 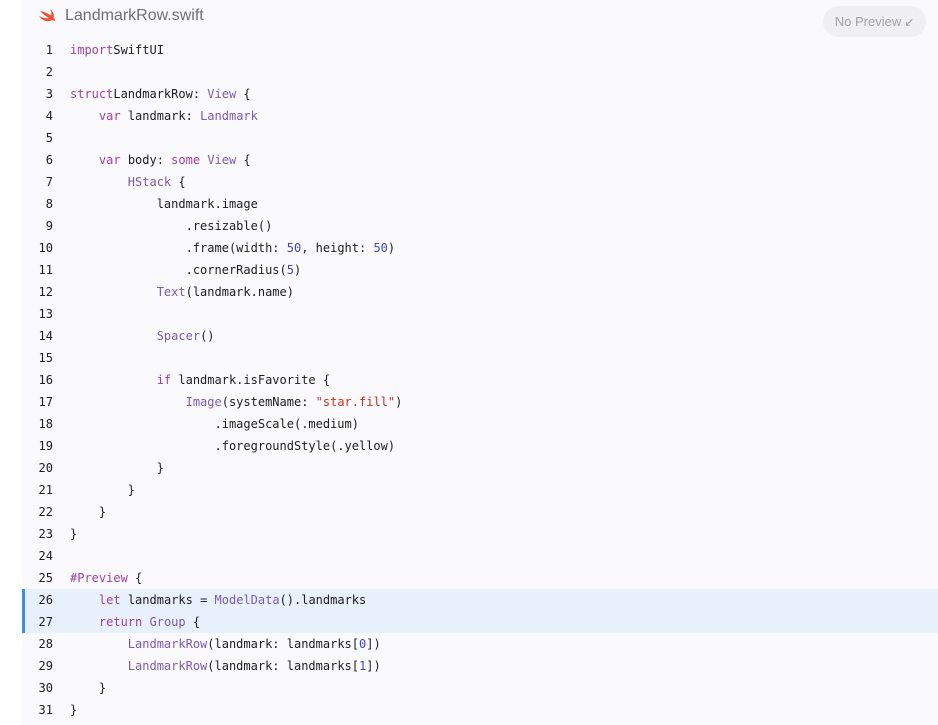 What do you see at coordinates (373, 644) in the screenshot?
I see `code-token: ])` at bounding box center [373, 644].